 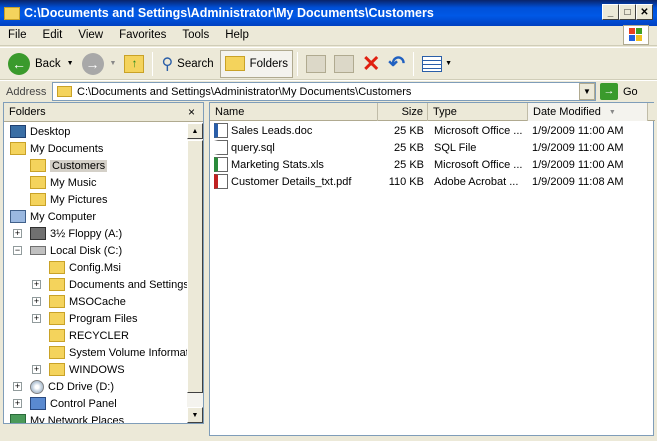 I want to click on move-to-button, so click(x=316, y=64).